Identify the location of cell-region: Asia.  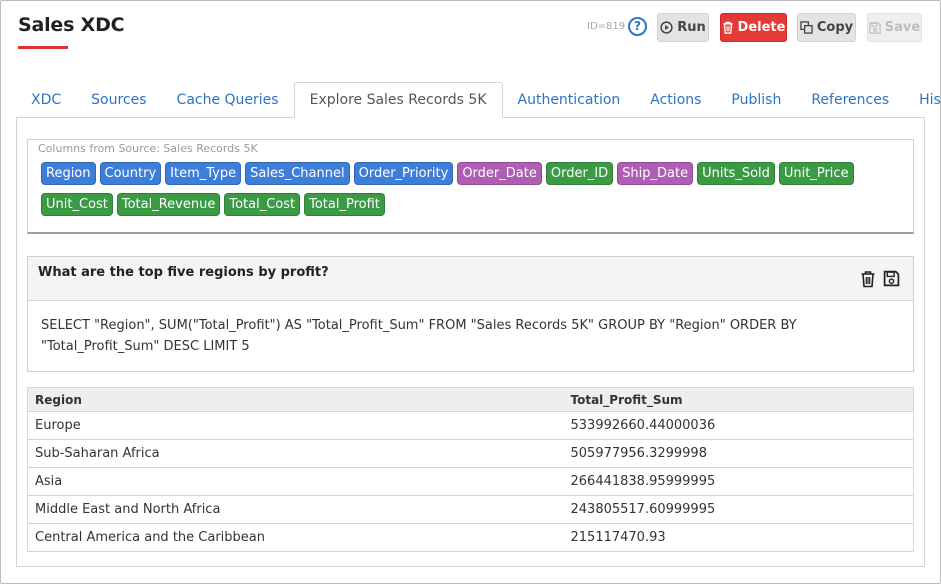
(295, 481).